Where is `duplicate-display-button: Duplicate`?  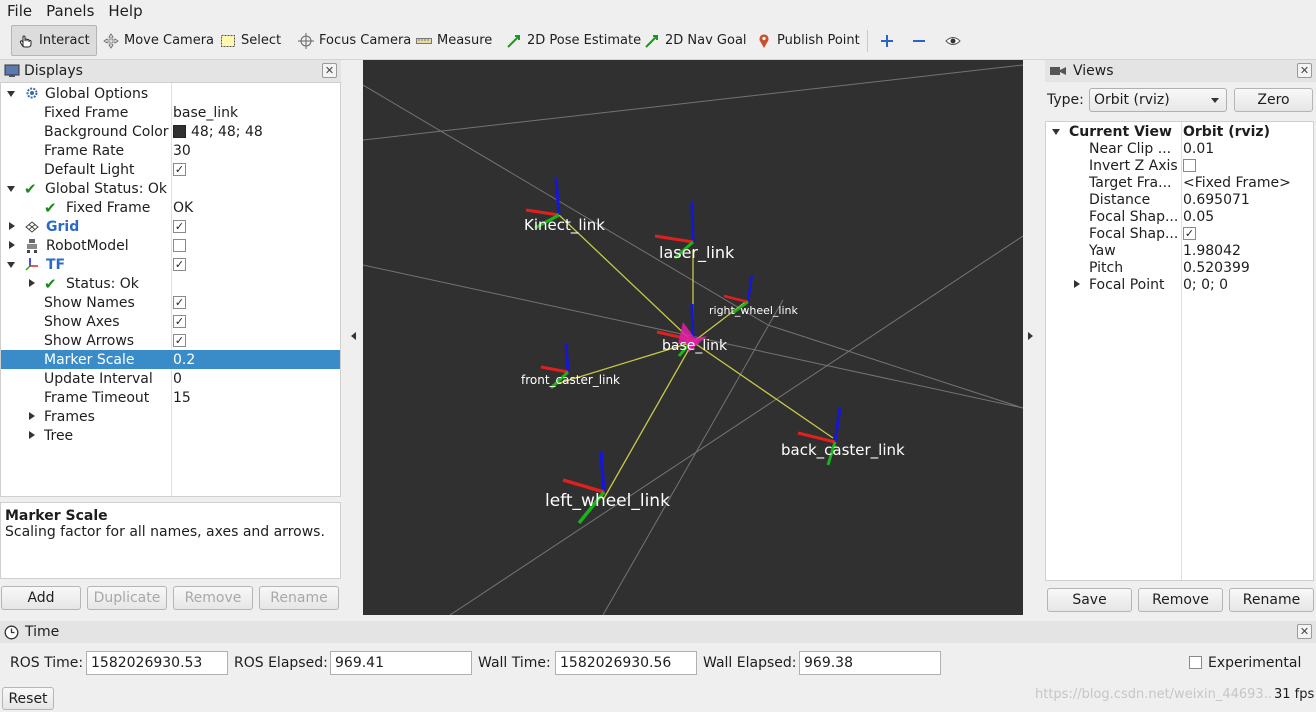
duplicate-display-button: Duplicate is located at coordinates (127, 598).